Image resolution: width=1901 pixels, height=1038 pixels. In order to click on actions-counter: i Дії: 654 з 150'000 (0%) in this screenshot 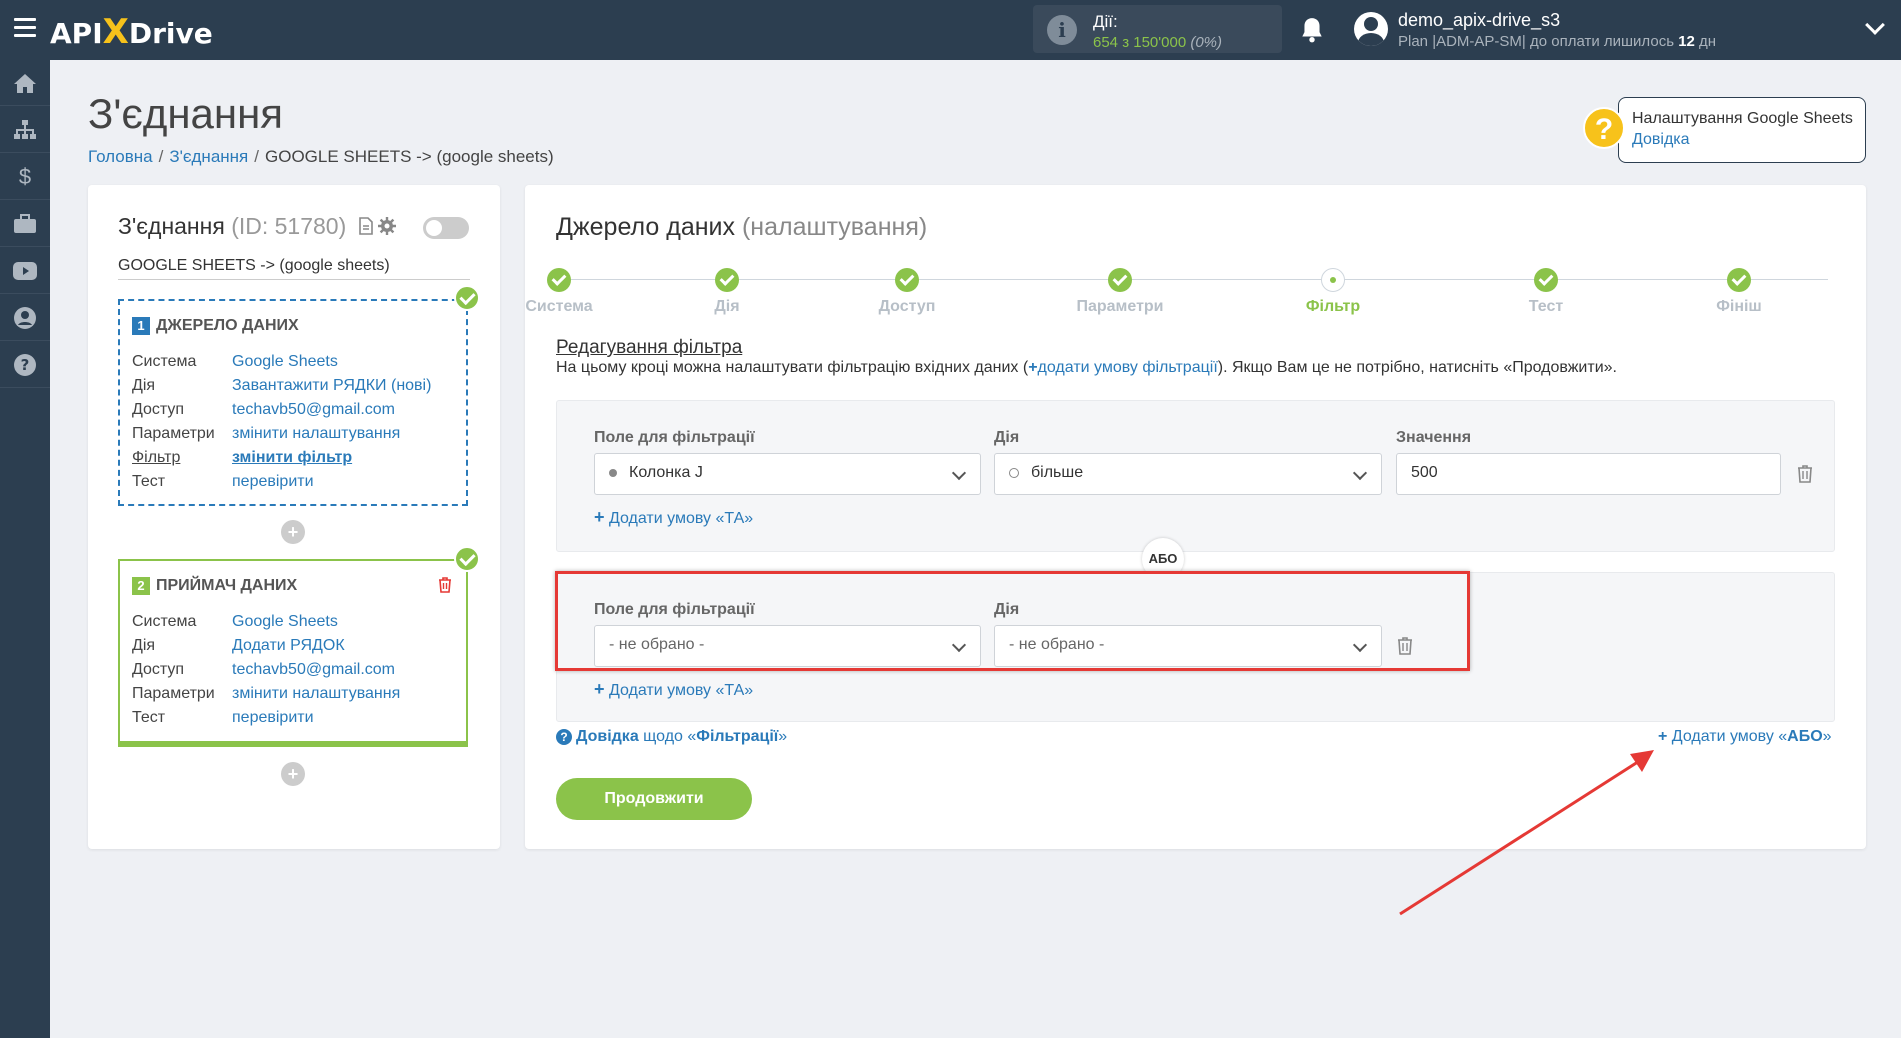, I will do `click(1157, 29)`.